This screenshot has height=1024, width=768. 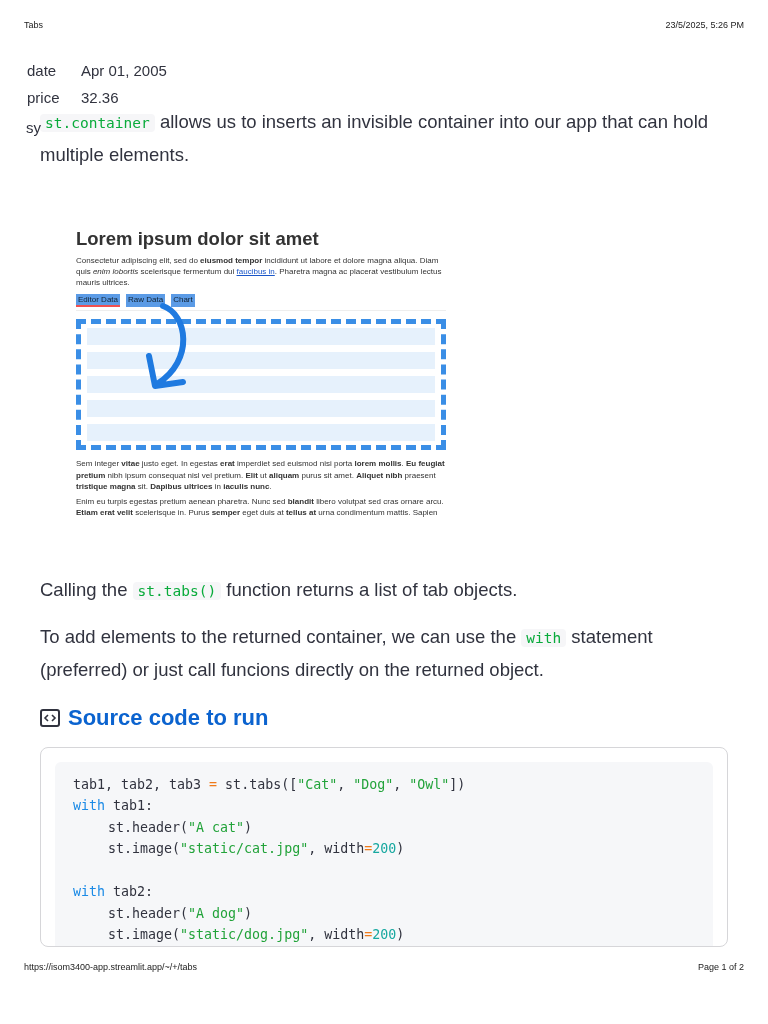 I want to click on link: faucibus in, so click(x=255, y=271).